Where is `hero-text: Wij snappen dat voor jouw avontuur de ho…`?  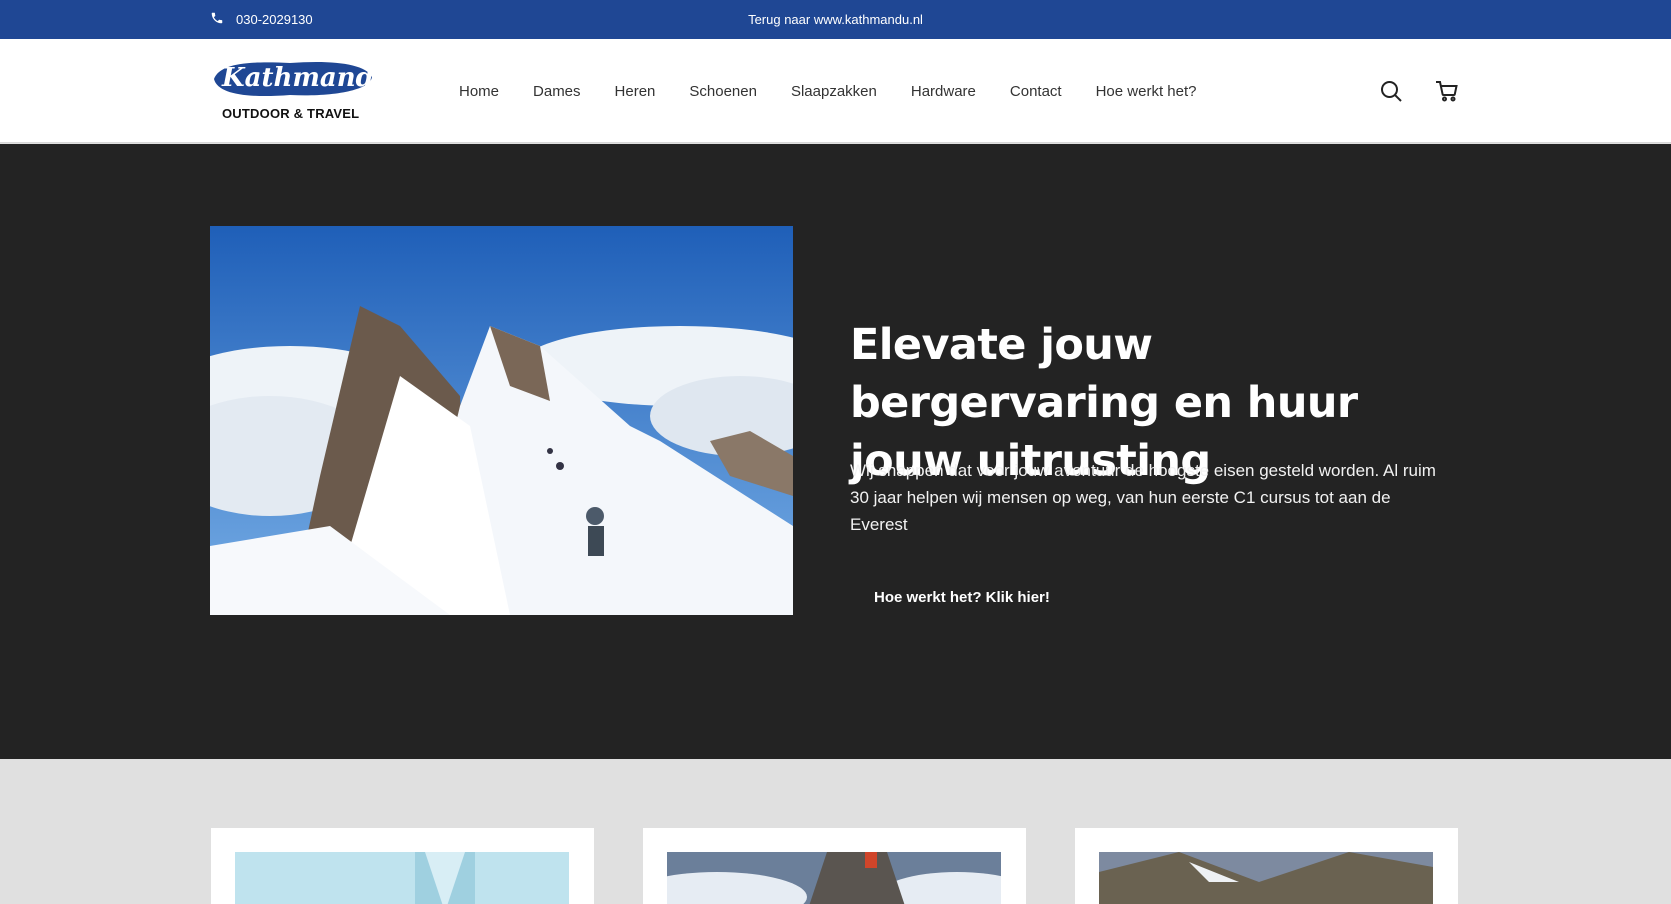
hero-text: Wij snappen dat voor jouw avontuur de ho… is located at coordinates (1143, 497).